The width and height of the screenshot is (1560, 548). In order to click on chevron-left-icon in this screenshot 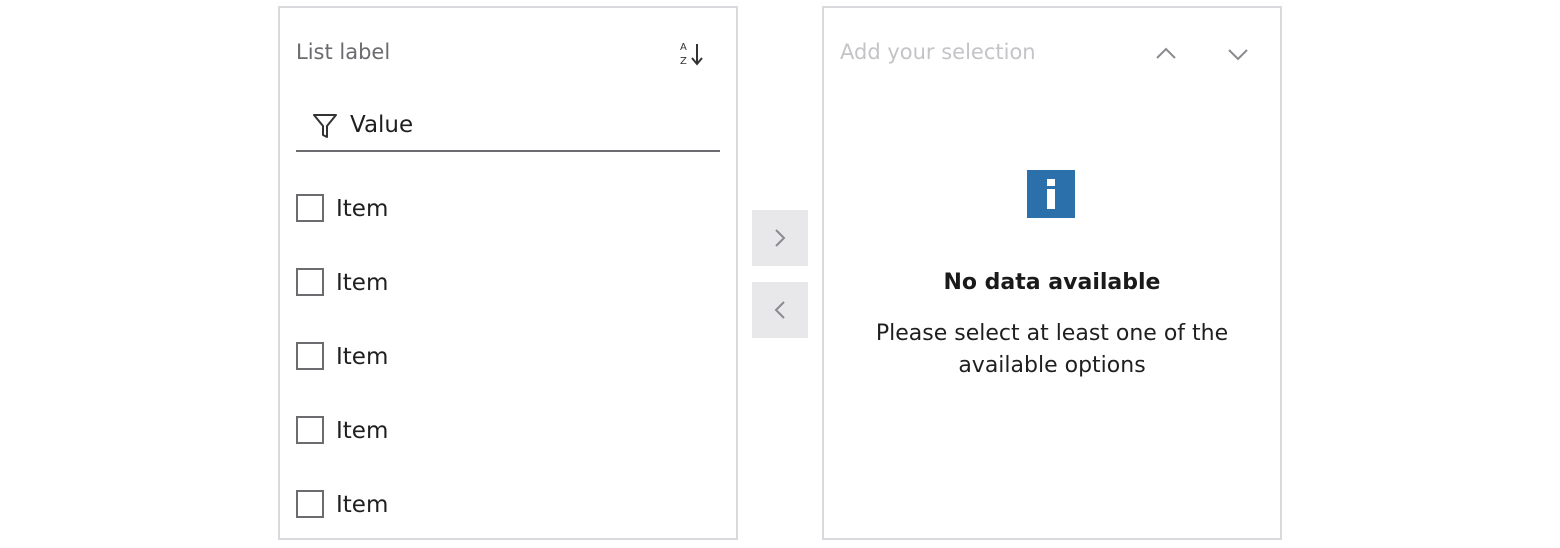, I will do `click(779, 310)`.